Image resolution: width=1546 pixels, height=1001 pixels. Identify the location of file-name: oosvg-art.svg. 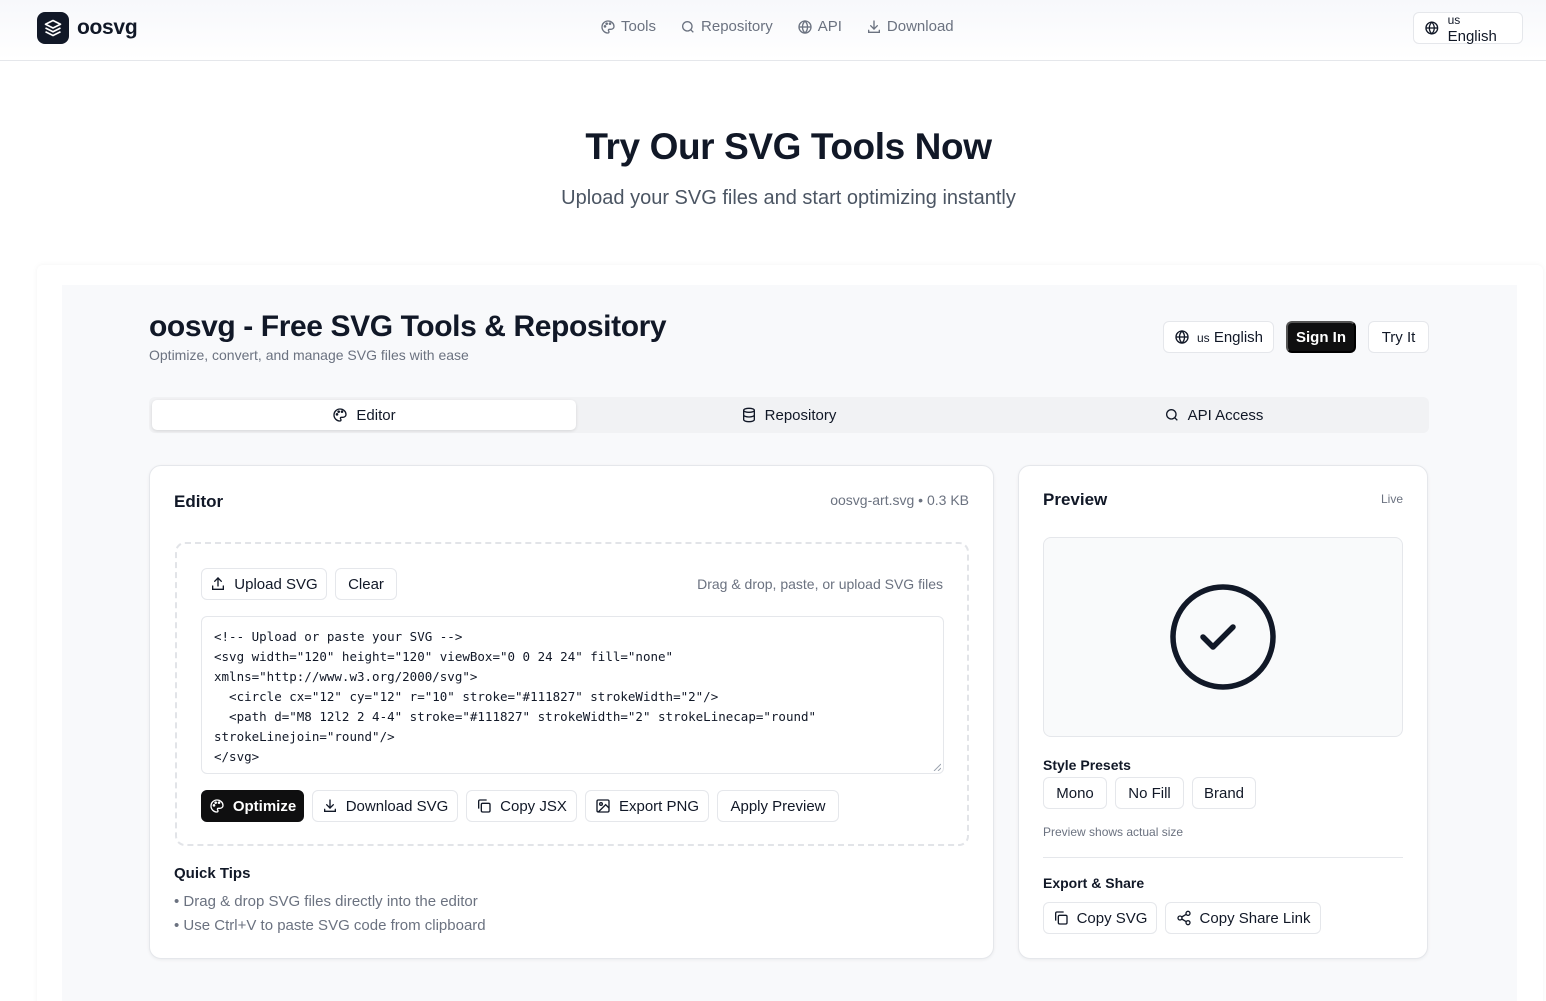
(872, 500).